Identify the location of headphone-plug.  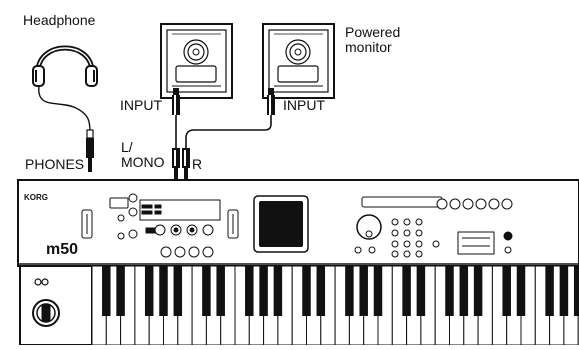
(90, 150).